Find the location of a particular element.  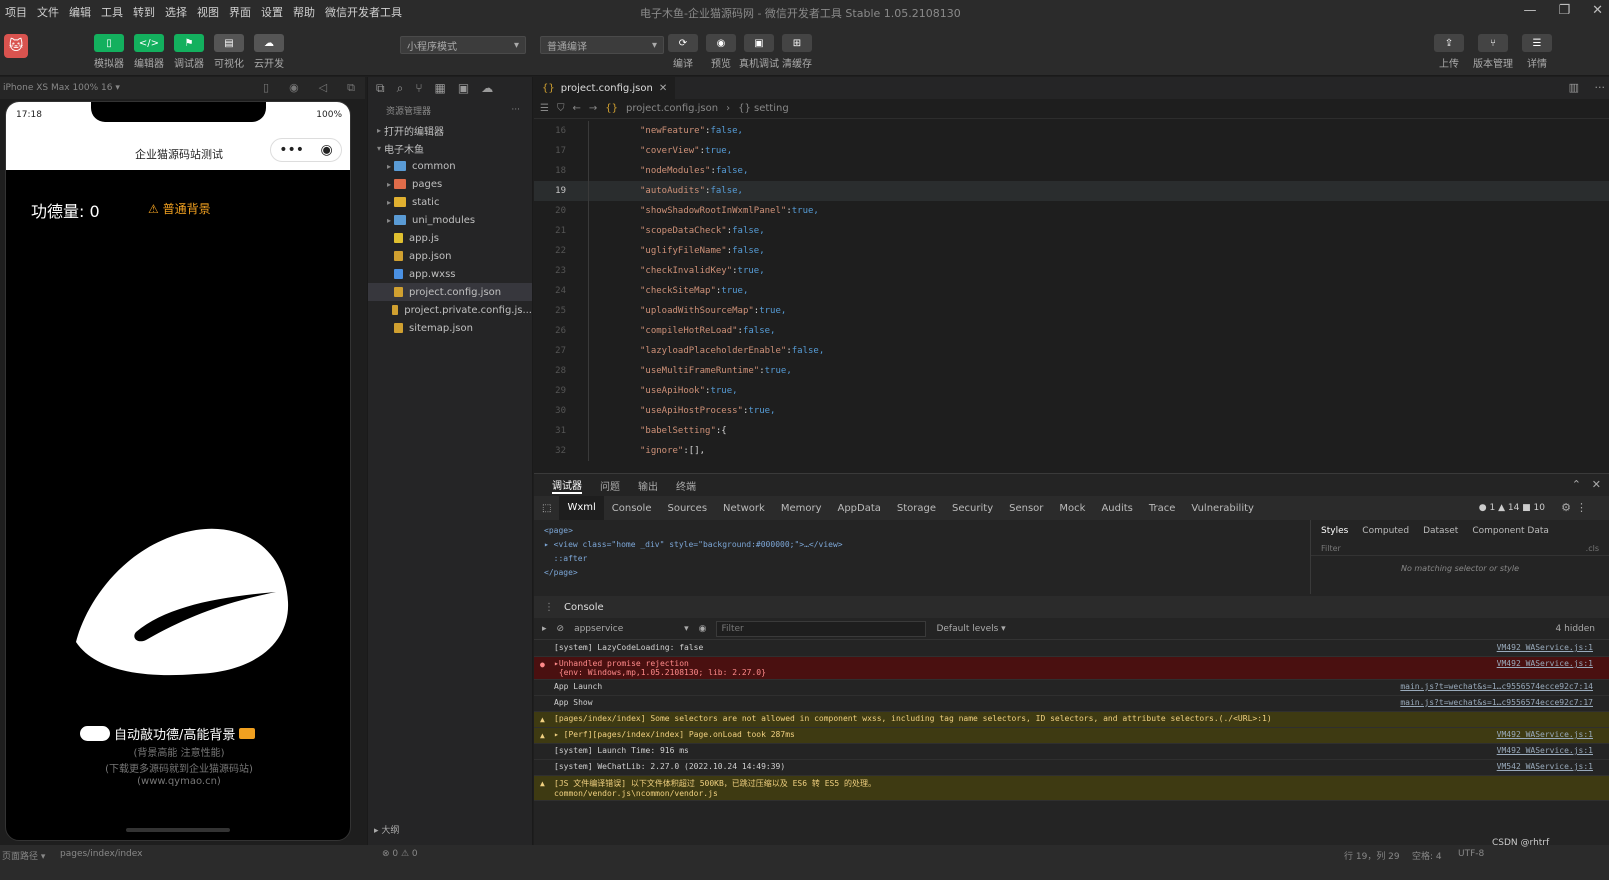

style-tab-2: Dataset is located at coordinates (1440, 531).